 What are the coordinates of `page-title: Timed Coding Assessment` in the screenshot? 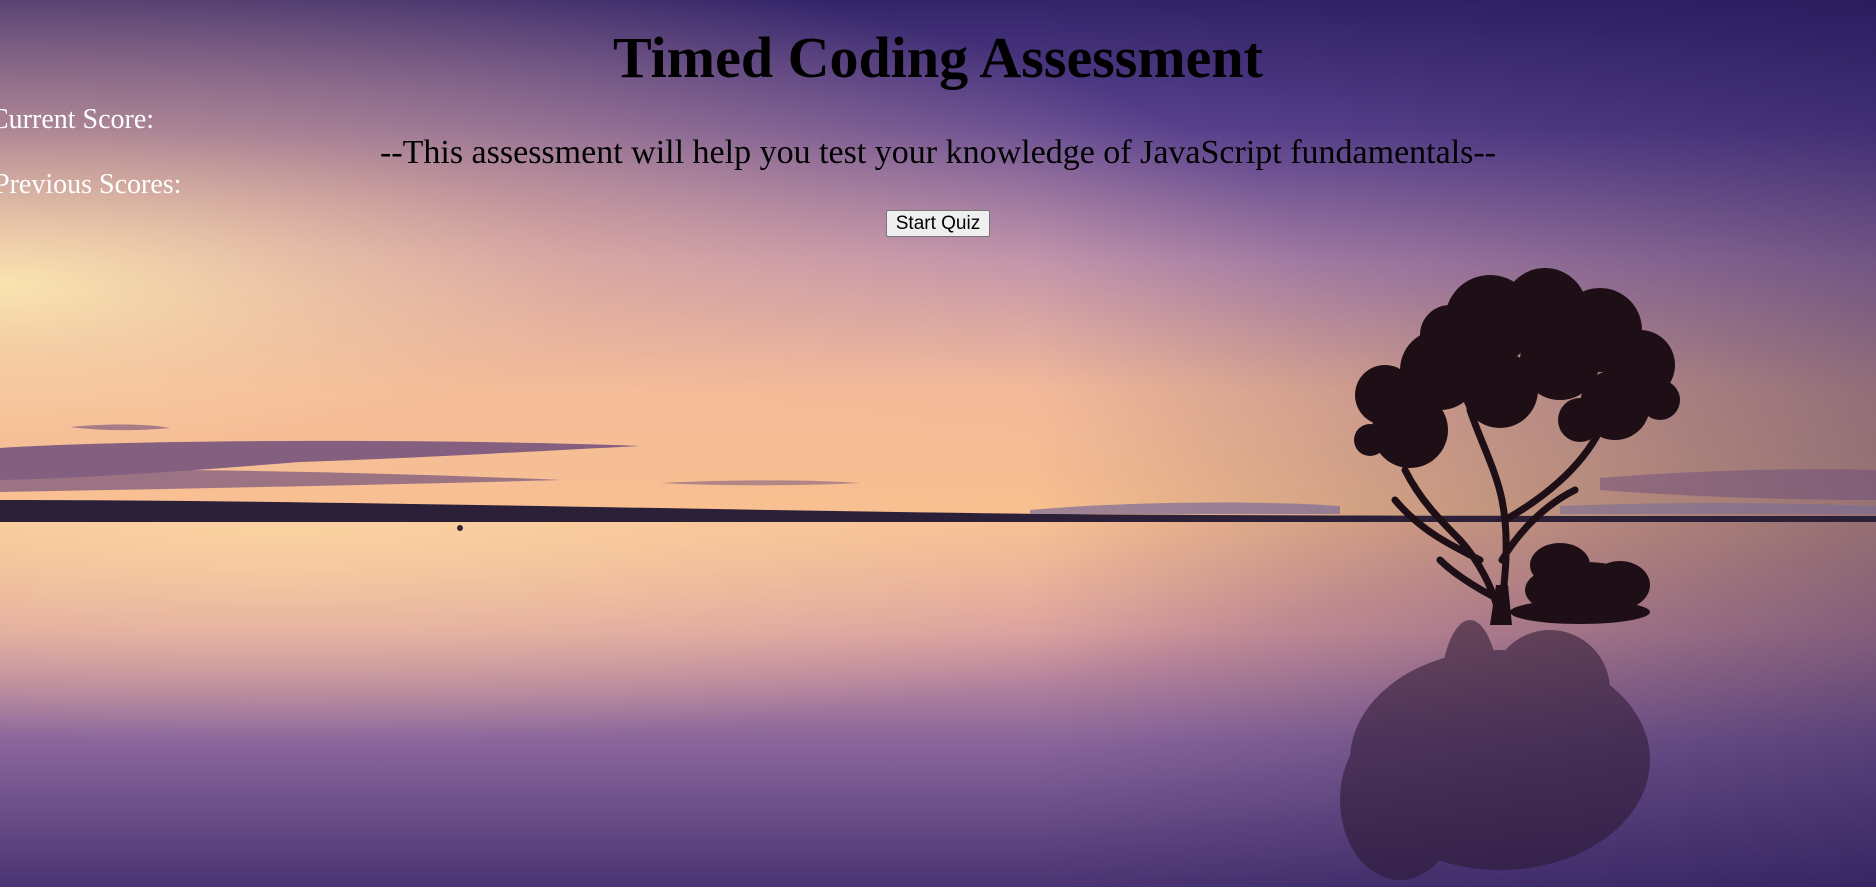 It's located at (938, 57).